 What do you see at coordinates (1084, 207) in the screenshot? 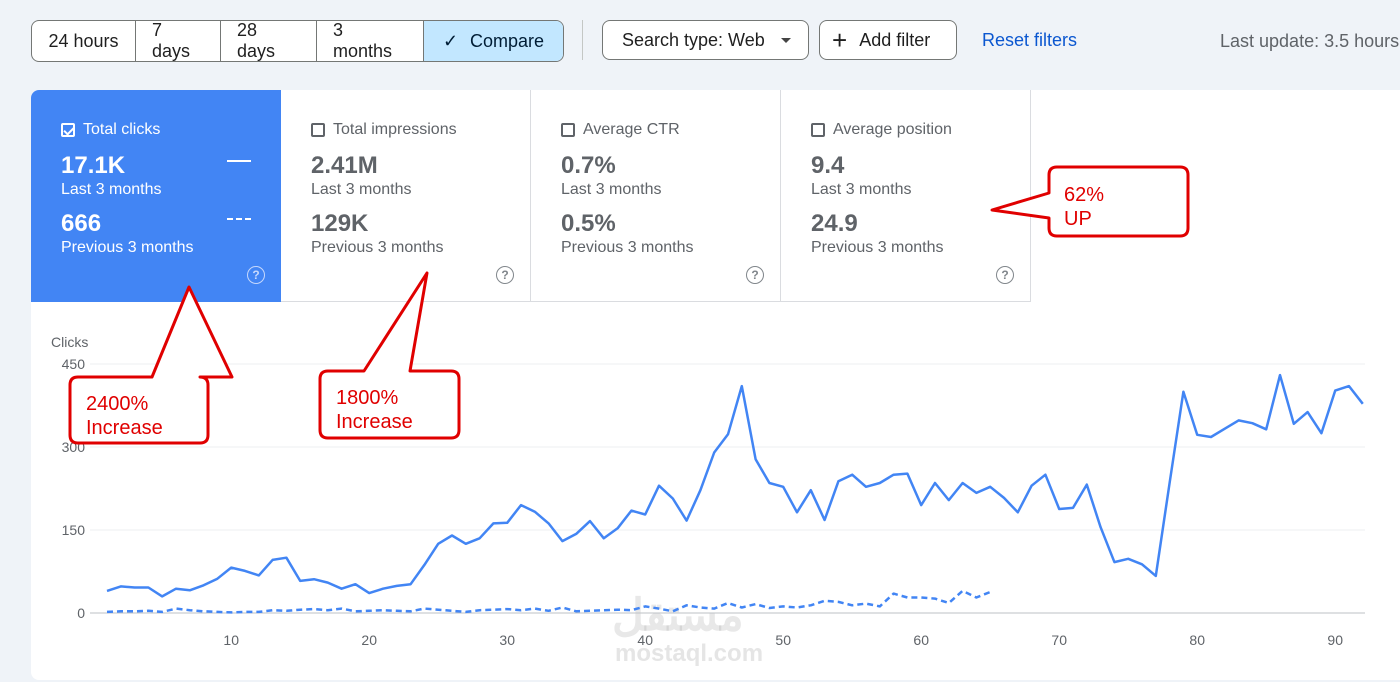
I see `callout-position-text: 62% UP` at bounding box center [1084, 207].